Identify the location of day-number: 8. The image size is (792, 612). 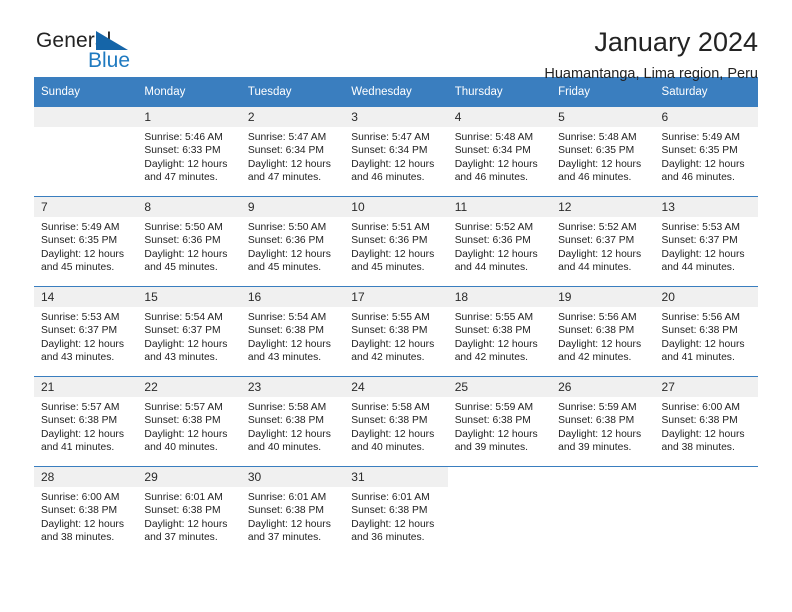
(189, 207).